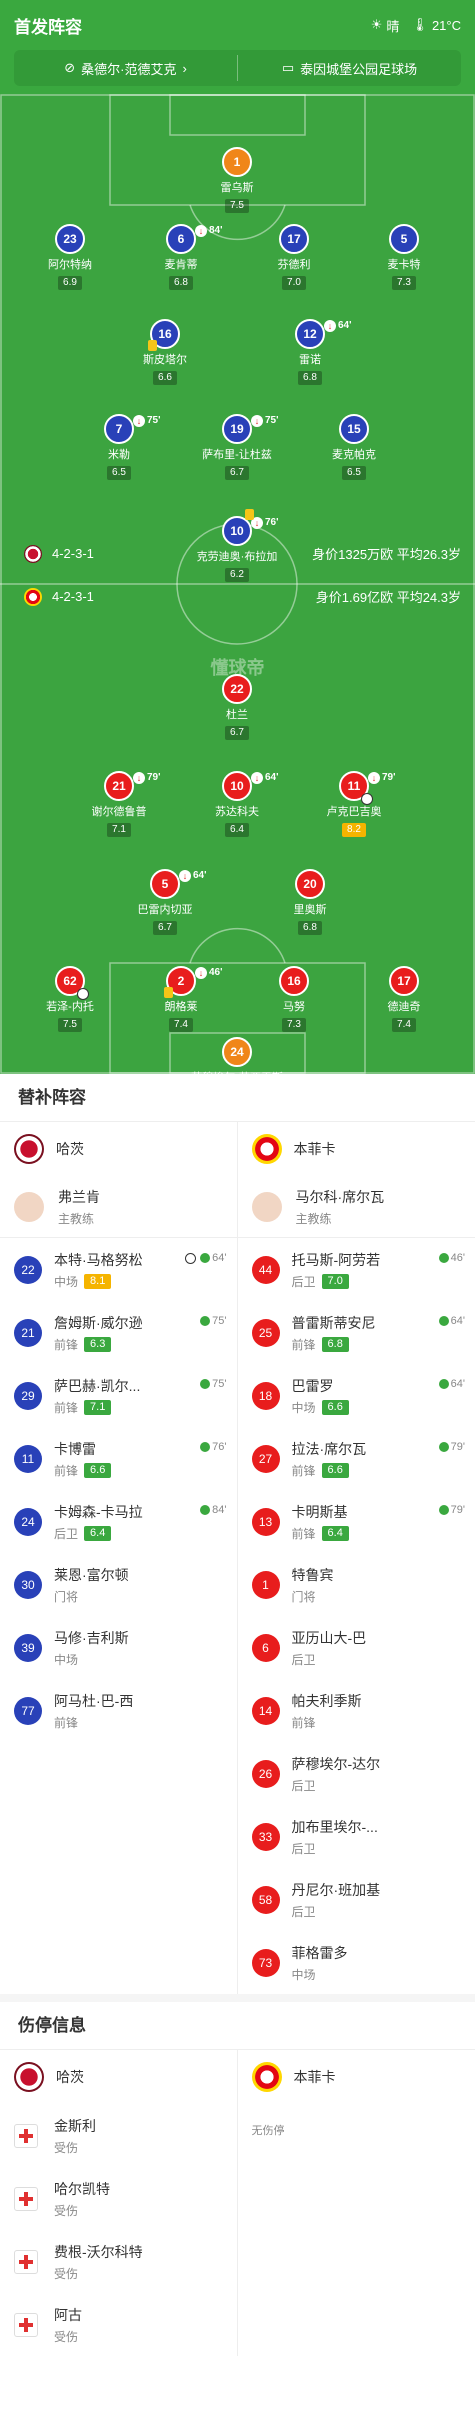 The image size is (475, 2423). What do you see at coordinates (118, 1710) in the screenshot?
I see `sub-player-row: 77 阿马杜·巴-西 前锋` at bounding box center [118, 1710].